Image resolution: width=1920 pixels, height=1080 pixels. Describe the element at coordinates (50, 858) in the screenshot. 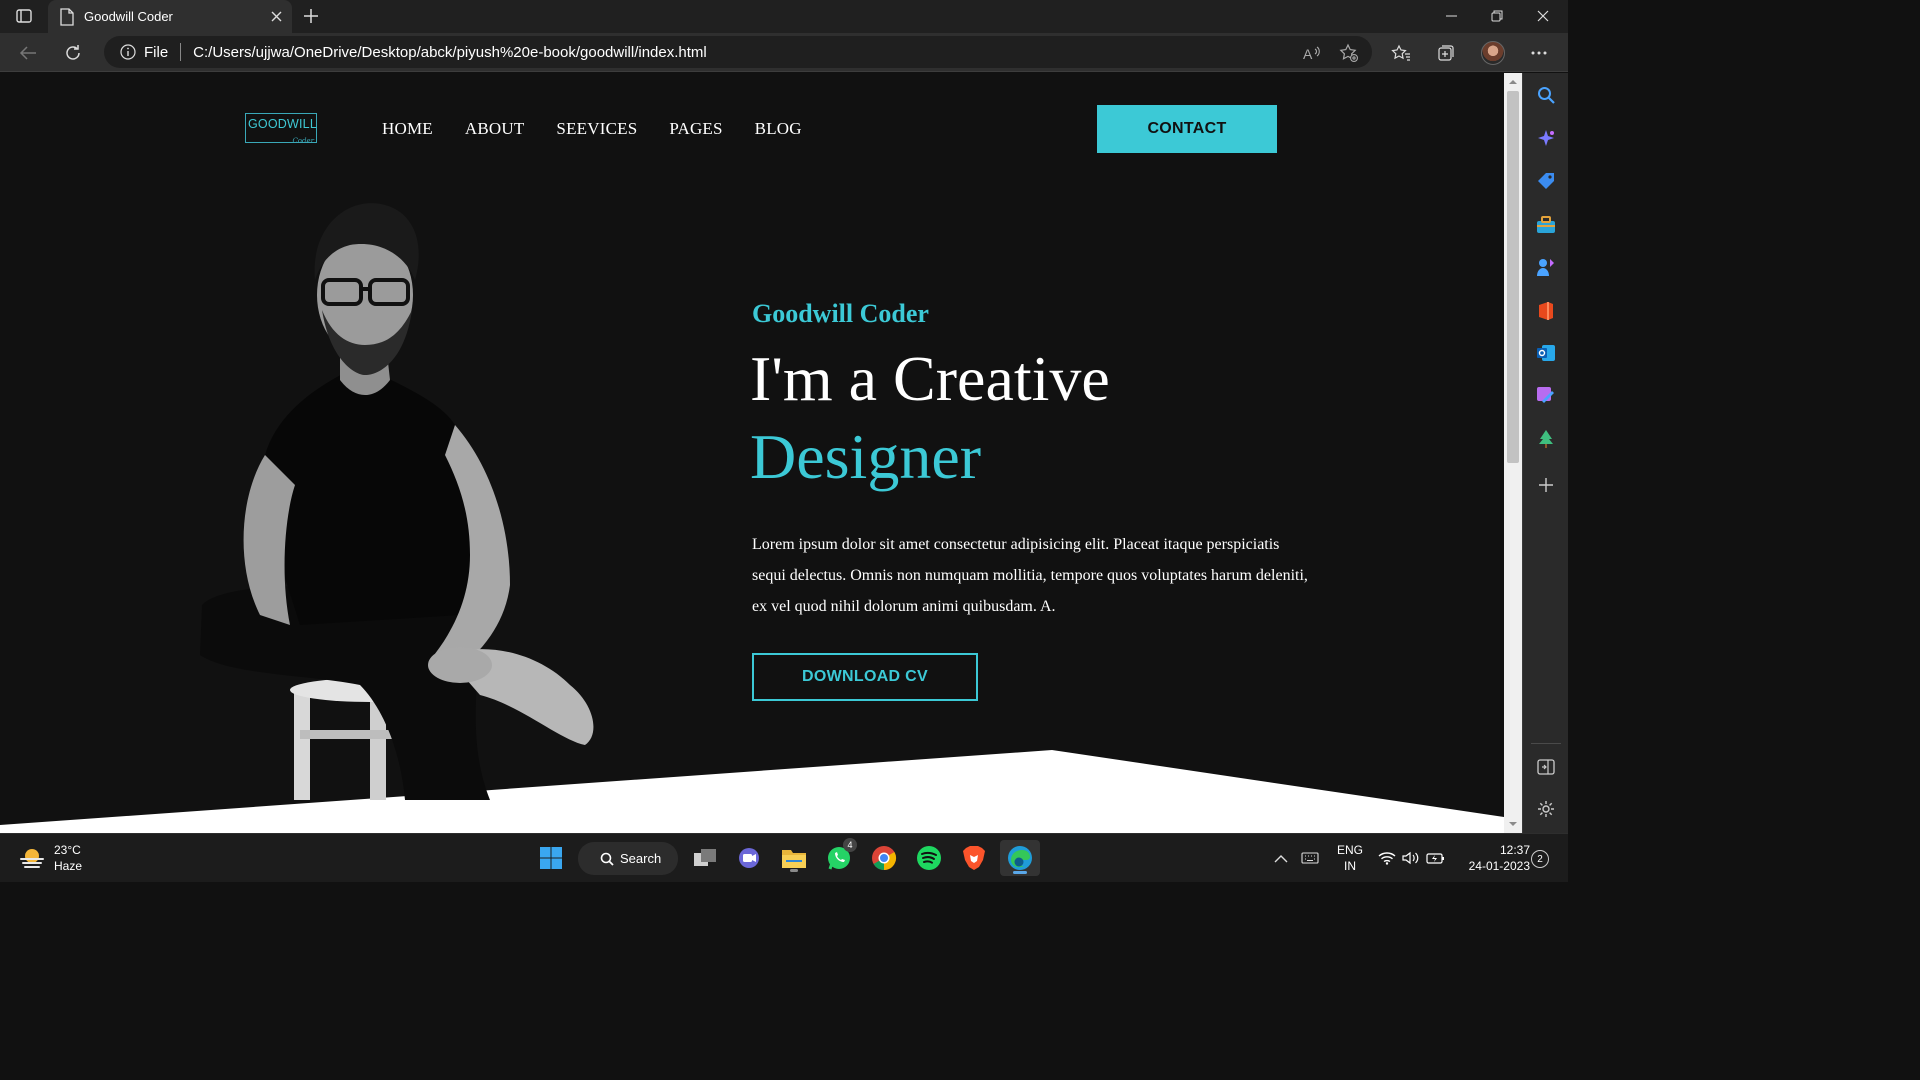

I see `weather-widget: 23°C Haze` at that location.